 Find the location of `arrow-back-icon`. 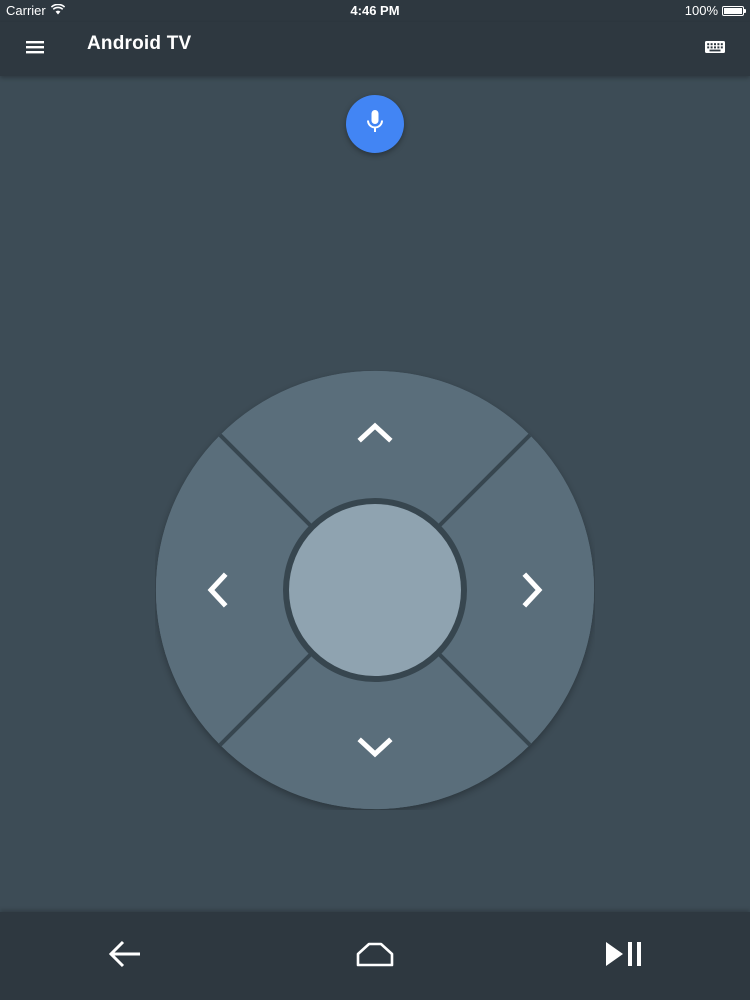

arrow-back-icon is located at coordinates (125, 956).